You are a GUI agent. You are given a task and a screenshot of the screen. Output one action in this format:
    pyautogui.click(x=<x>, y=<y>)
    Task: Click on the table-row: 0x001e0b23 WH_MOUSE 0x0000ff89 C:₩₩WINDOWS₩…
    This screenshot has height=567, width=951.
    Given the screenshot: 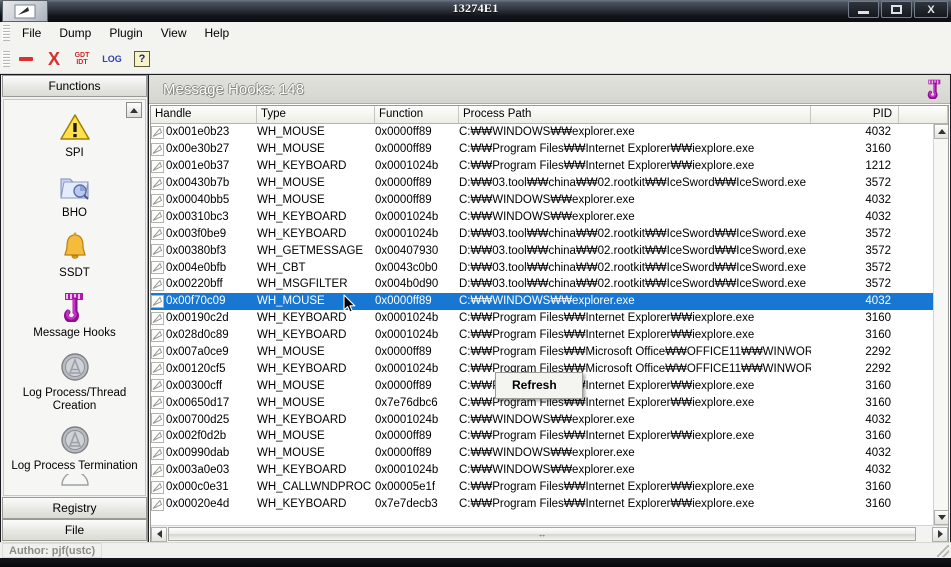 What is the action you would take?
    pyautogui.click(x=542, y=132)
    